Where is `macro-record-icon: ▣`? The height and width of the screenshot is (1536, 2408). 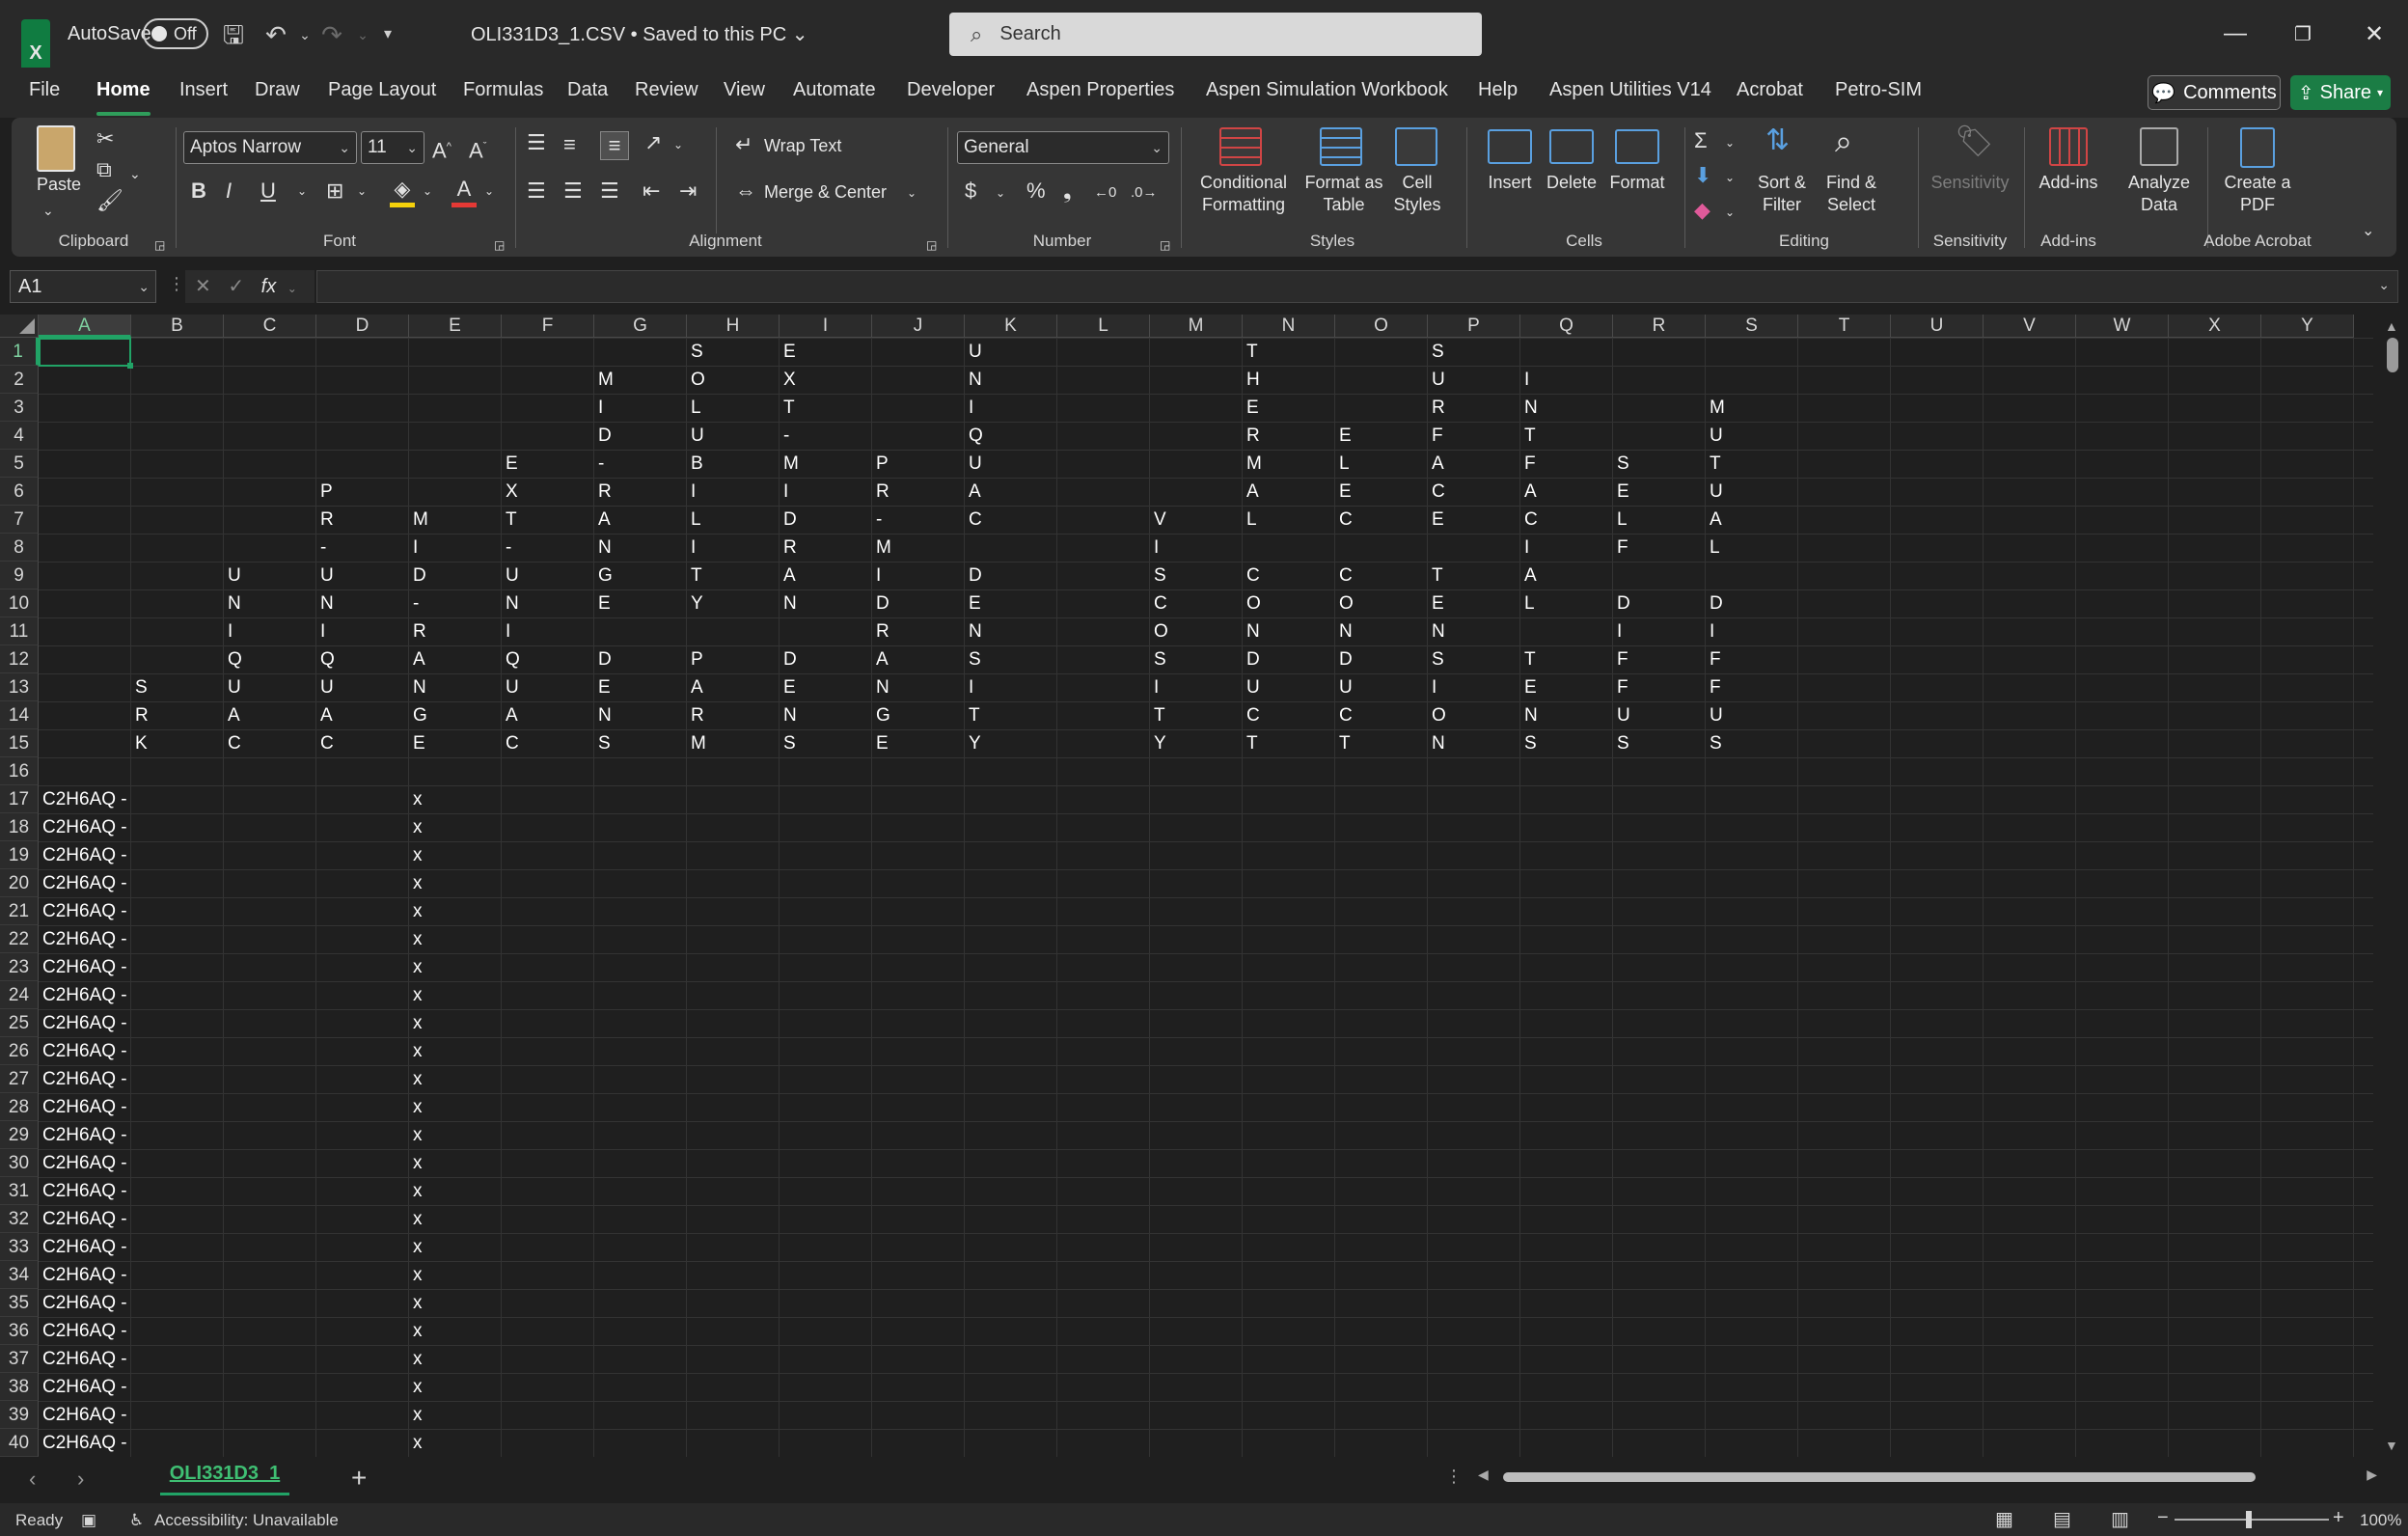 macro-record-icon: ▣ is located at coordinates (88, 1520).